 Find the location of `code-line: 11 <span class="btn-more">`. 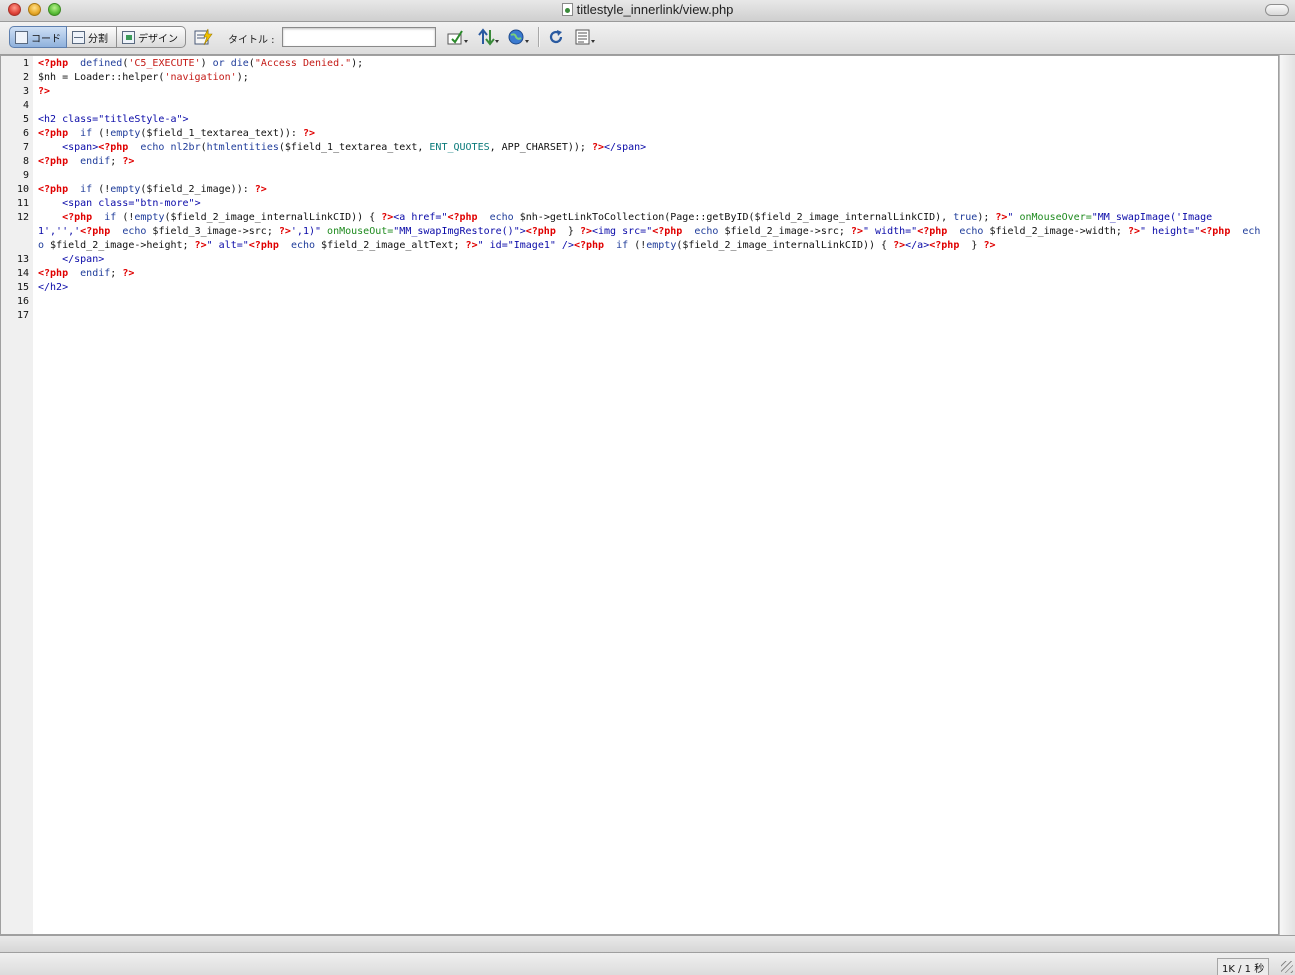

code-line: 11 <span class="btn-more"> is located at coordinates (640, 204).